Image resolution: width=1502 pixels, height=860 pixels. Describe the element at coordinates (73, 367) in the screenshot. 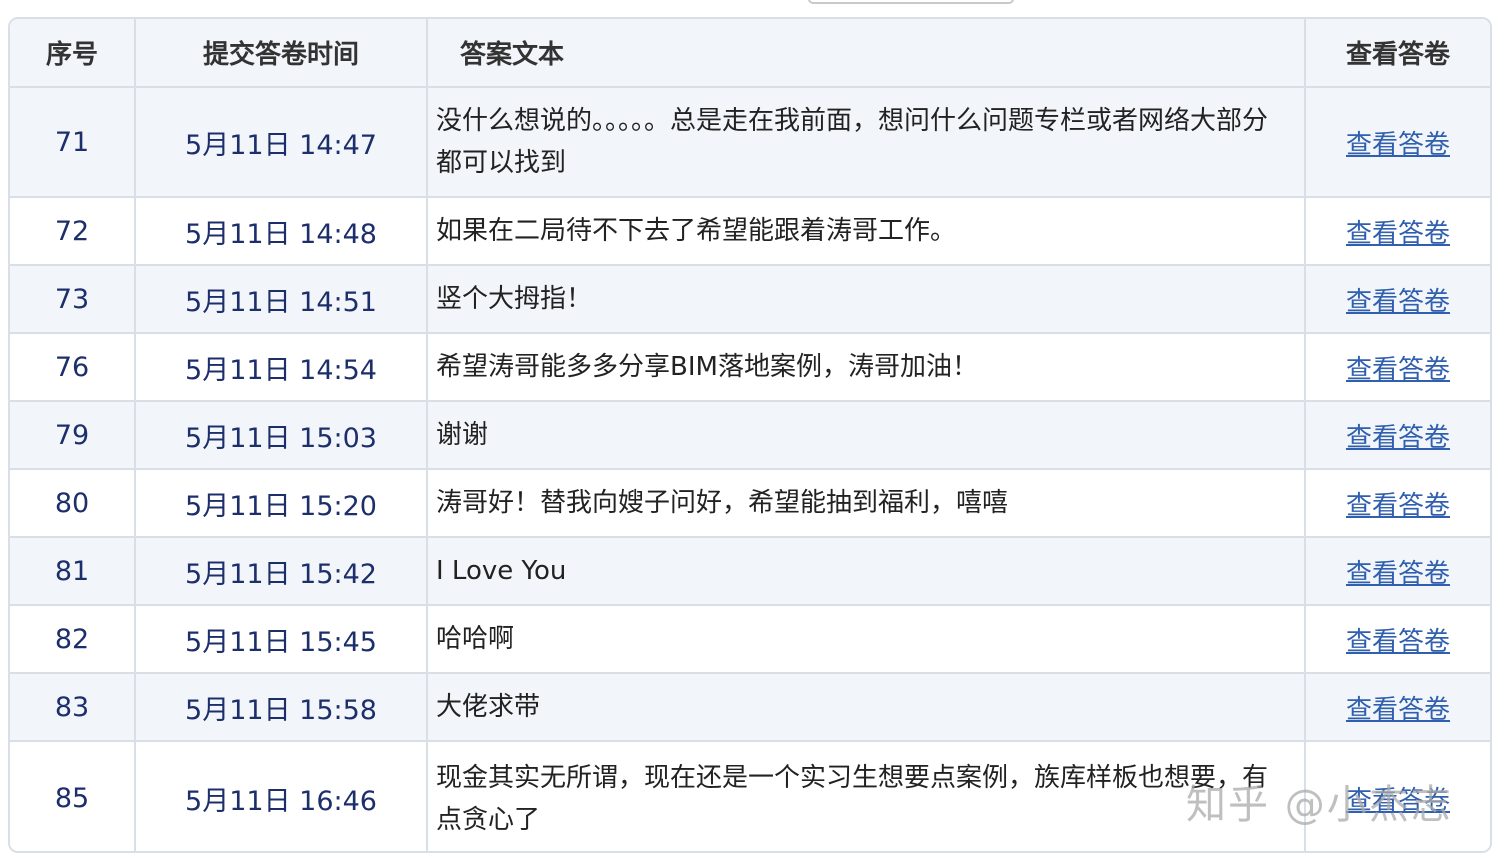

I see `row-no: 76` at that location.